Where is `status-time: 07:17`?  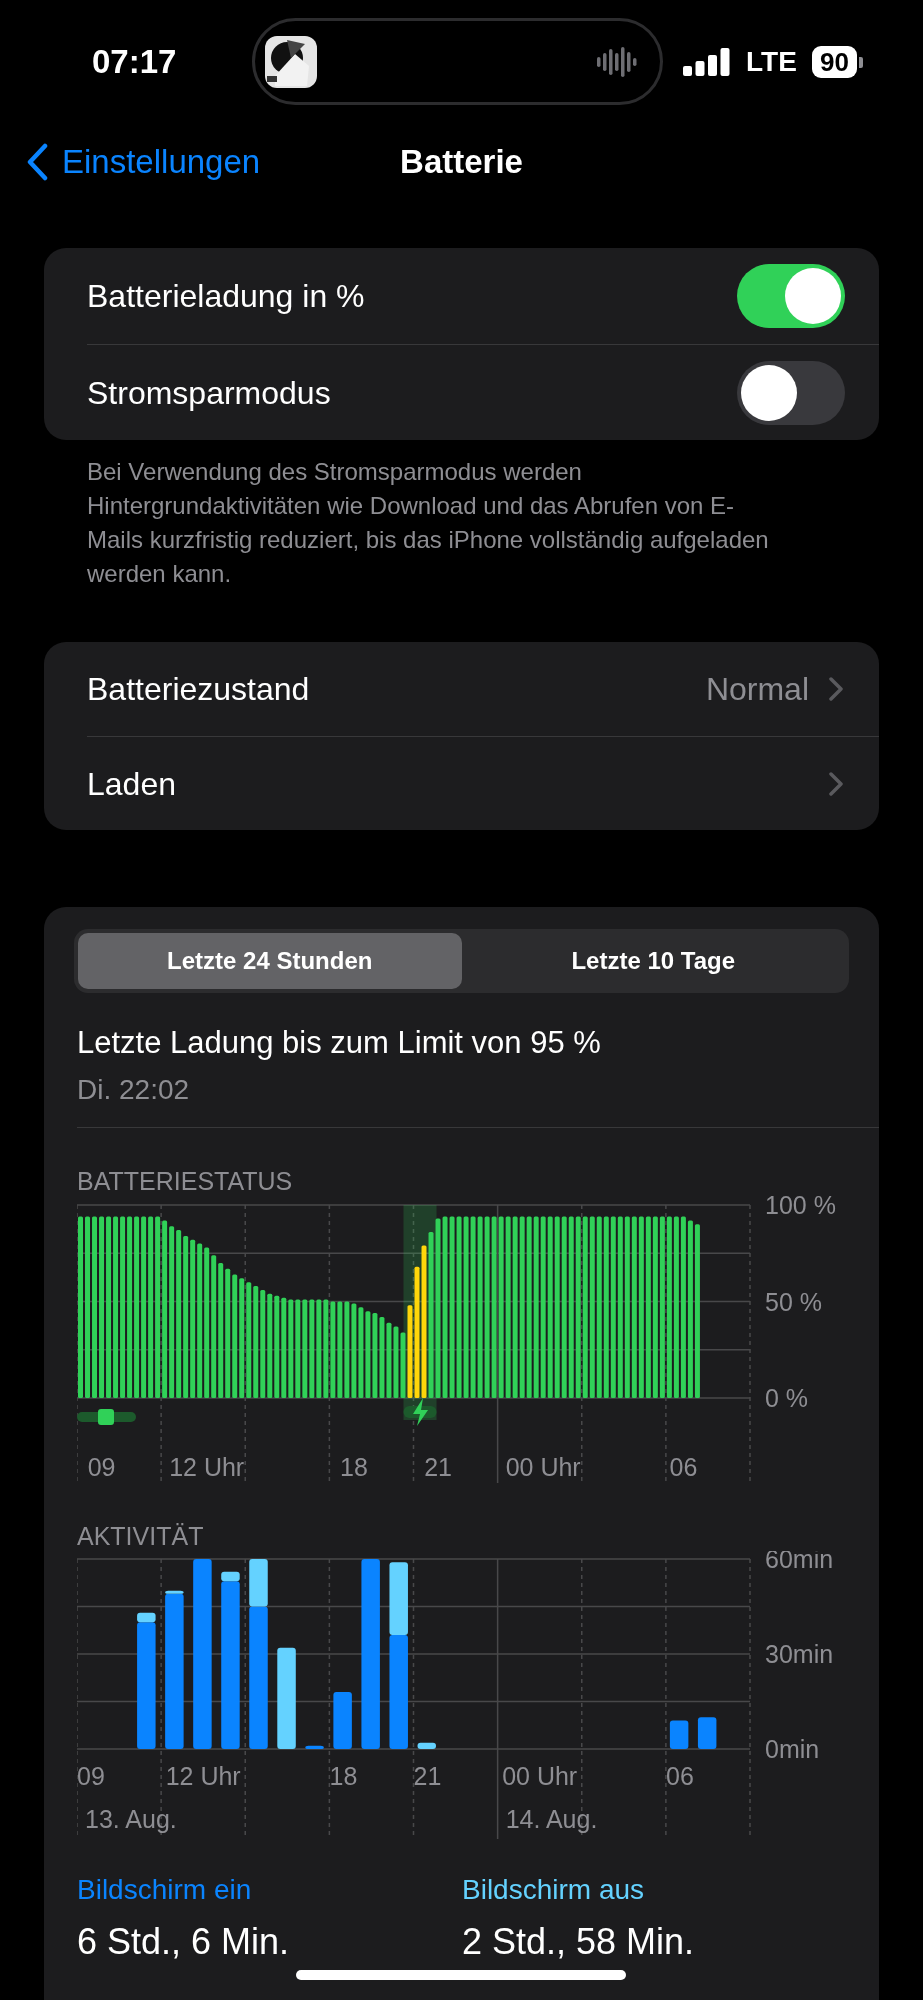
status-time: 07:17 is located at coordinates (134, 62).